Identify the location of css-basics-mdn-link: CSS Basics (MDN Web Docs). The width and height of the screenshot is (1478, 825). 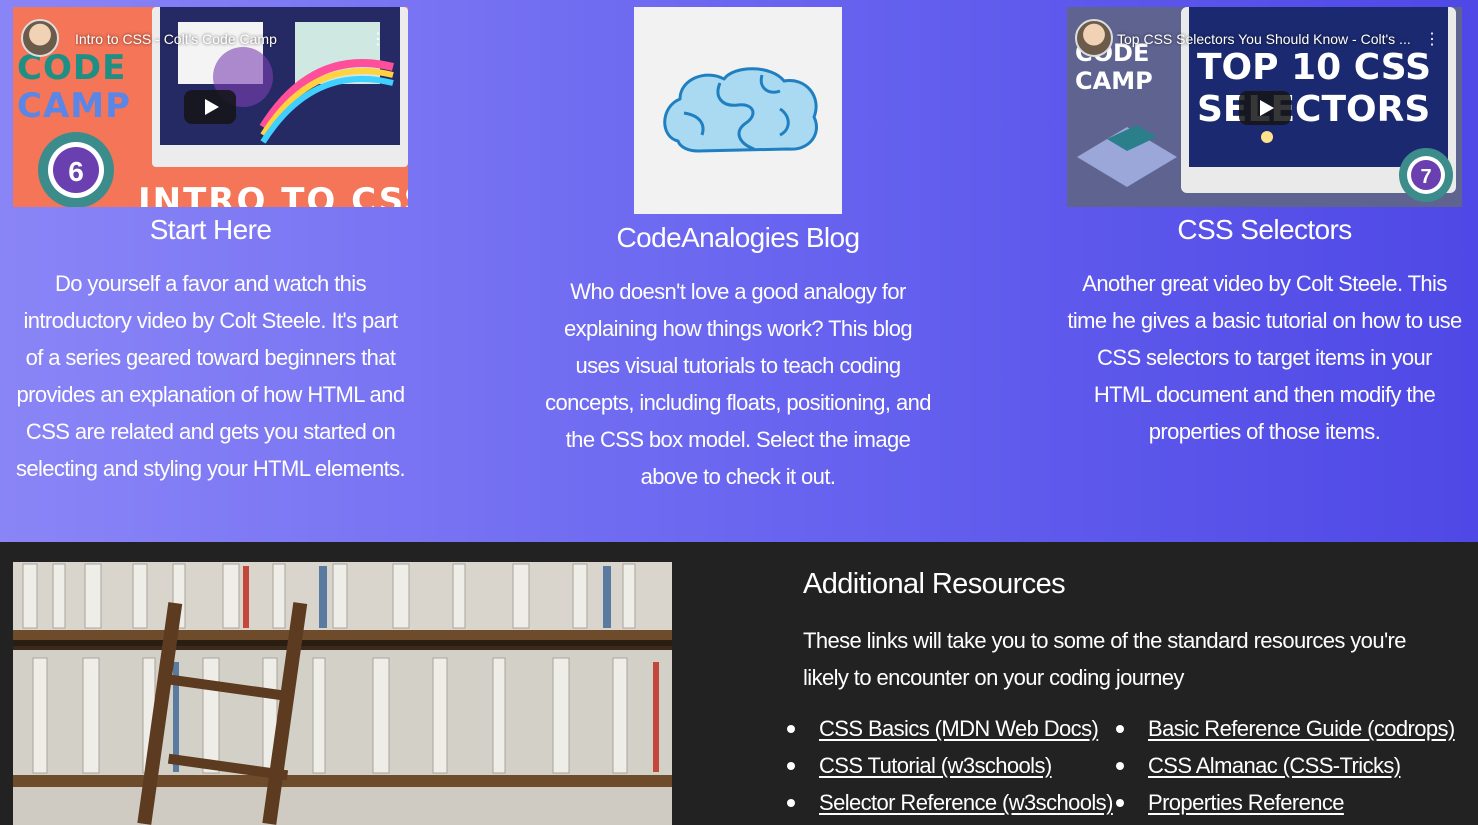
(959, 728).